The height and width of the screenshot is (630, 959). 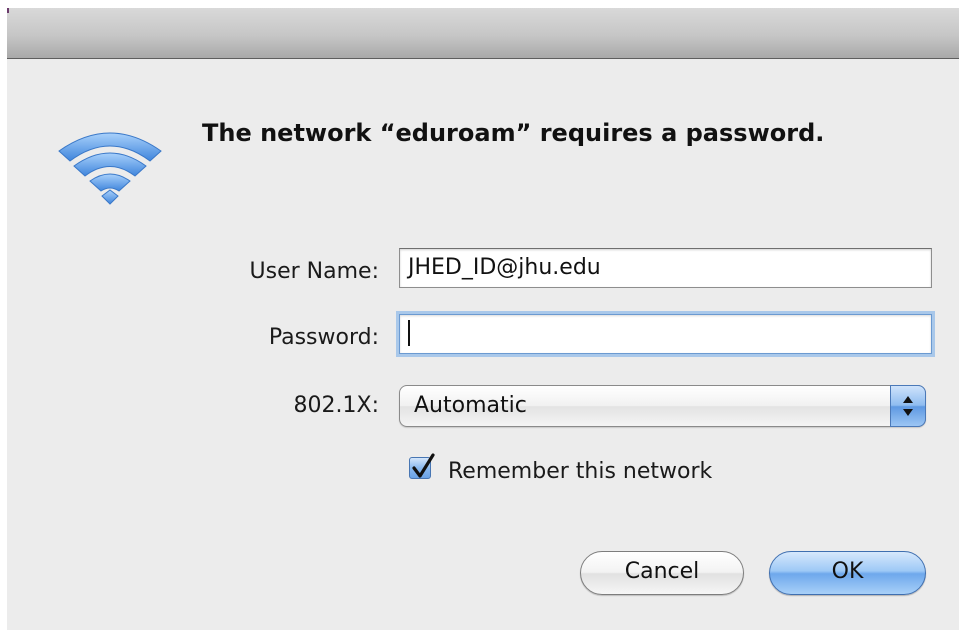 I want to click on security-label: 802.1X:, so click(x=336, y=405).